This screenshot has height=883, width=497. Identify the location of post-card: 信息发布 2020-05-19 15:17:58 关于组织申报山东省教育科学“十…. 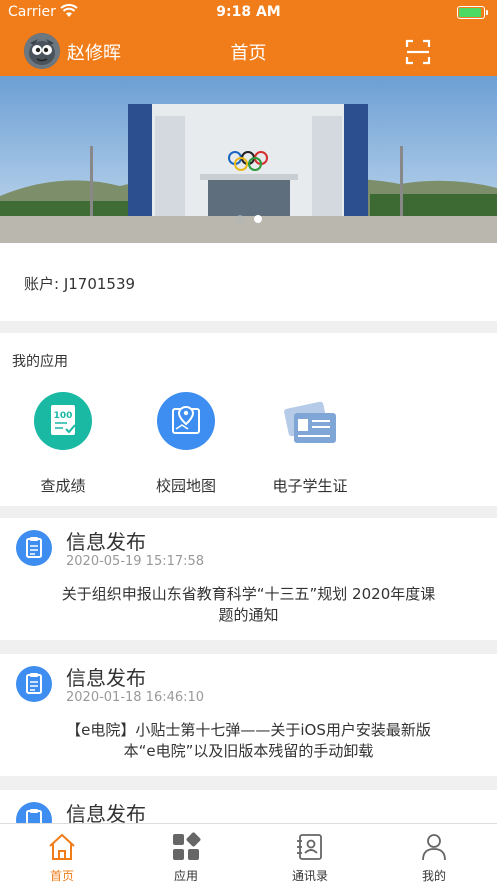
(248, 579).